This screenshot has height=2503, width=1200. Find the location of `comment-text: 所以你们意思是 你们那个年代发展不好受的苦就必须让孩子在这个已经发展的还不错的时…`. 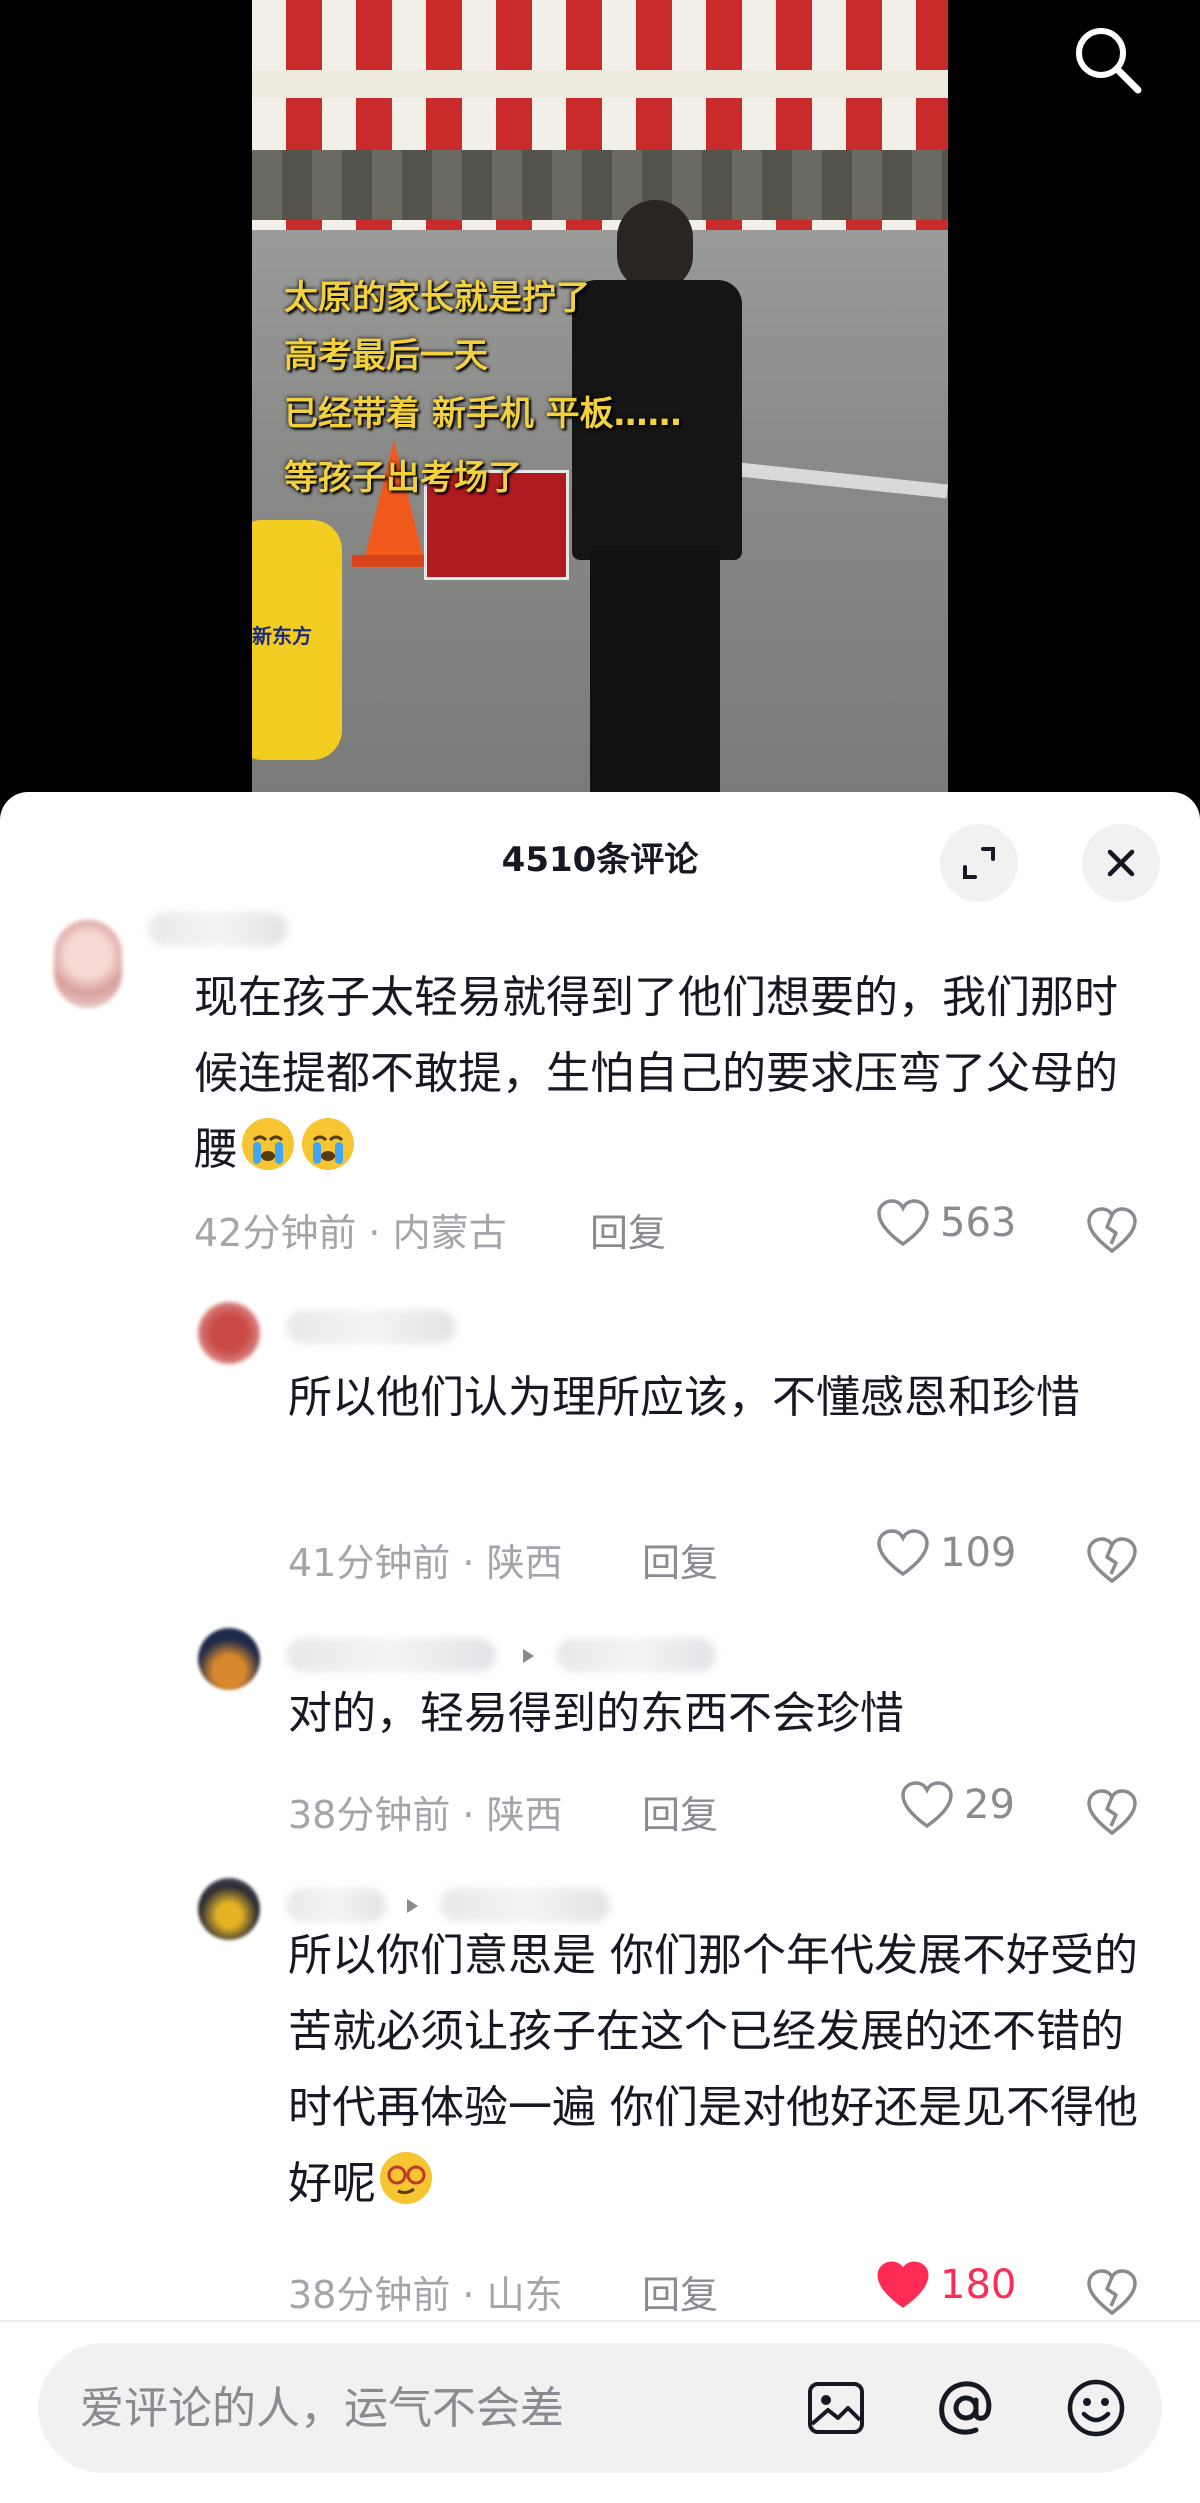

comment-text: 所以你们意思是 你们那个年代发展不好受的苦就必须让孩子在这个已经发展的还不错的时… is located at coordinates (718, 2070).